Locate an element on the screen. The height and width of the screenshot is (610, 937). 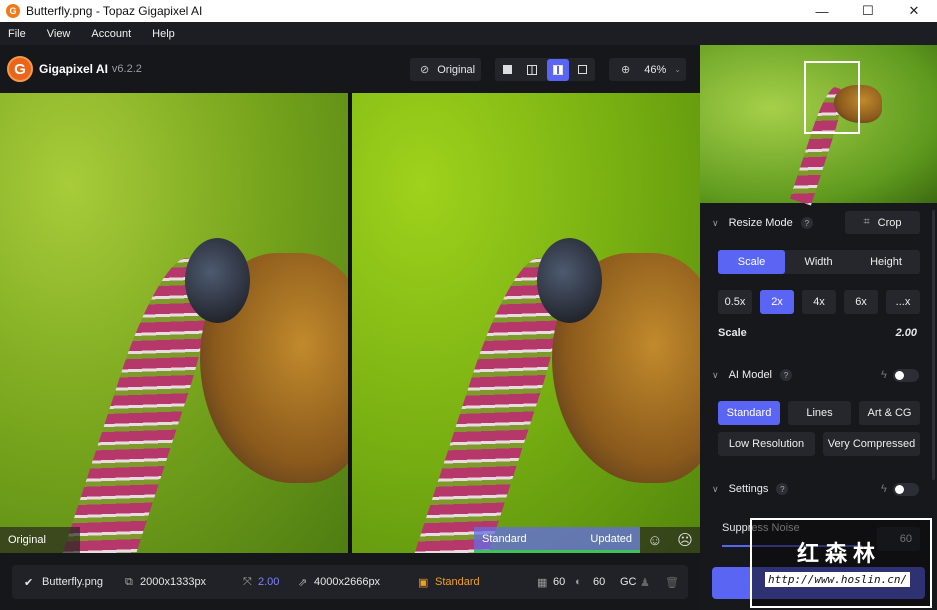
neutral-face-icon: ☹ is located at coordinates (685, 540).